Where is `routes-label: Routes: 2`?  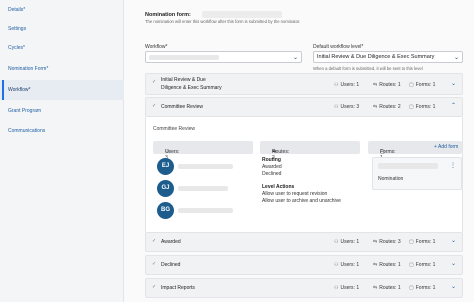
routes-label: Routes: 2 is located at coordinates (390, 107).